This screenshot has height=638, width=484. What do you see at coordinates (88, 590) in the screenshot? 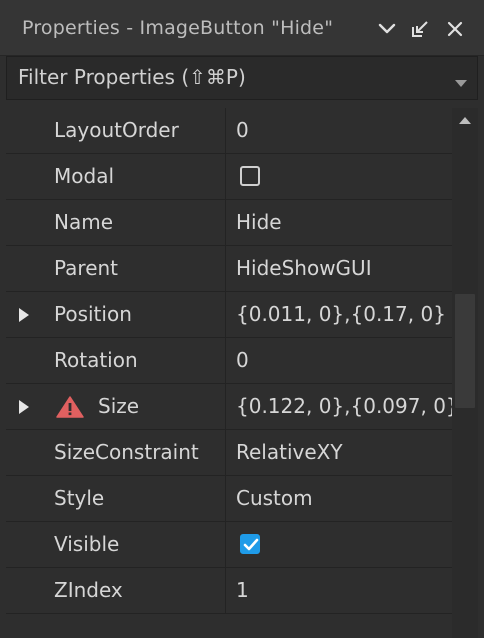
I see `property-name: ZIndex` at bounding box center [88, 590].